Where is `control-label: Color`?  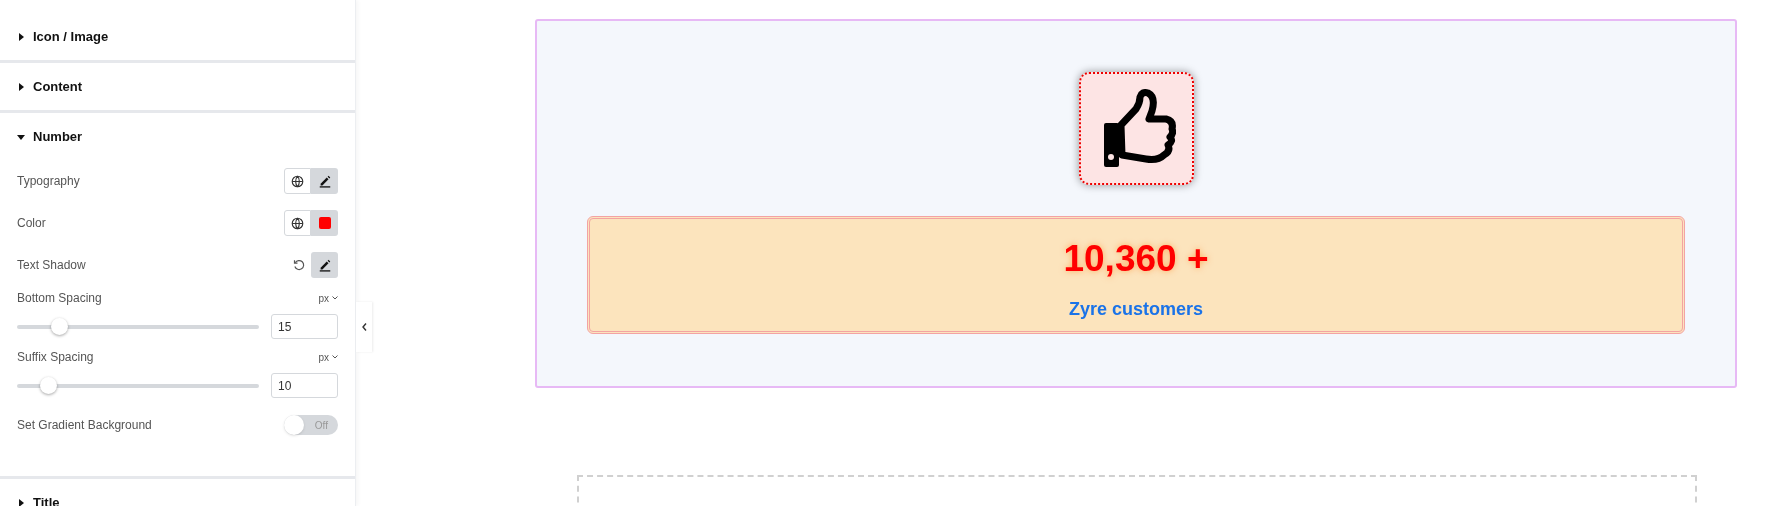
control-label: Color is located at coordinates (31, 223).